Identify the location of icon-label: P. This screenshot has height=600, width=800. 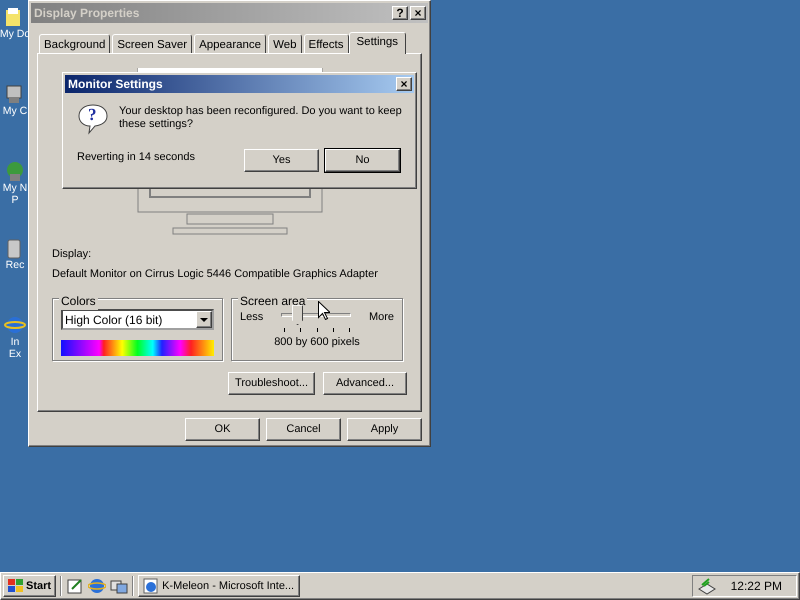
(14, 200).